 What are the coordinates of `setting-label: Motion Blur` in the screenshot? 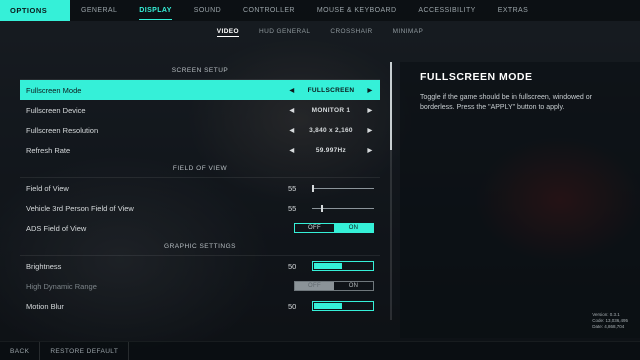 It's located at (45, 306).